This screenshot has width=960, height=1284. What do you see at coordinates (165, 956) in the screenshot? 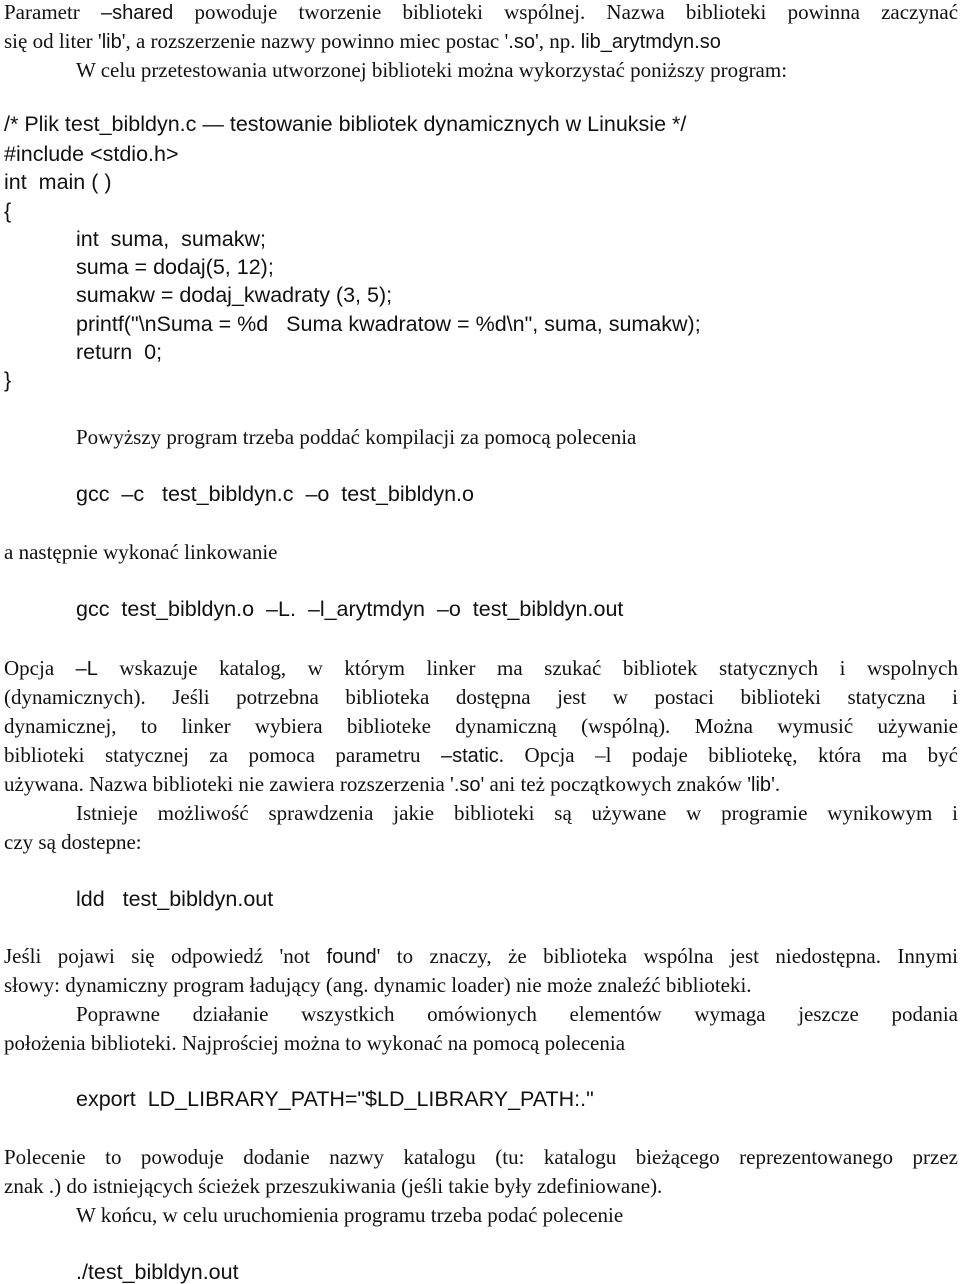
I see `not-found-text: Jeśli pojawi się odpowiedź 'not` at bounding box center [165, 956].